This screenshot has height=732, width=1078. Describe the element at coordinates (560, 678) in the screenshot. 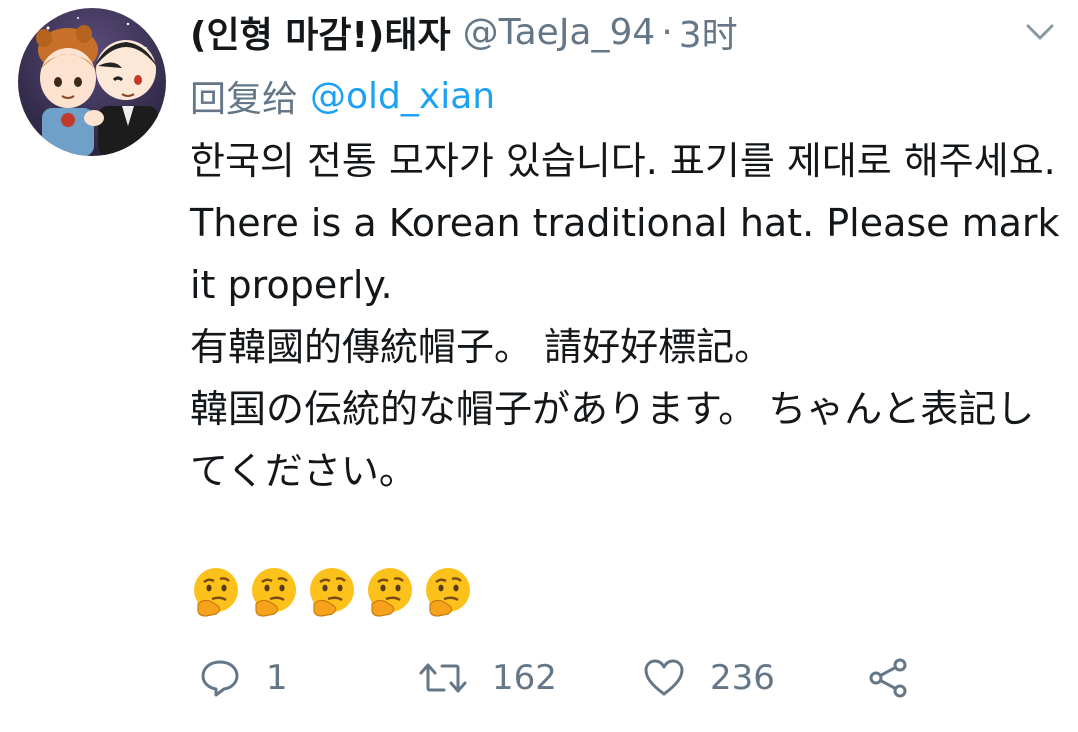

I see `tweet-actions: 1 162 236` at that location.